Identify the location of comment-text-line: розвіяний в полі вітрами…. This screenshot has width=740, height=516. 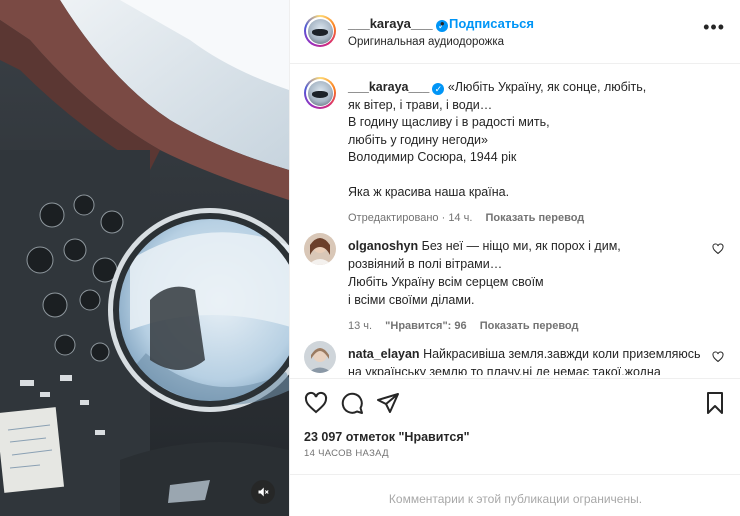
(425, 264).